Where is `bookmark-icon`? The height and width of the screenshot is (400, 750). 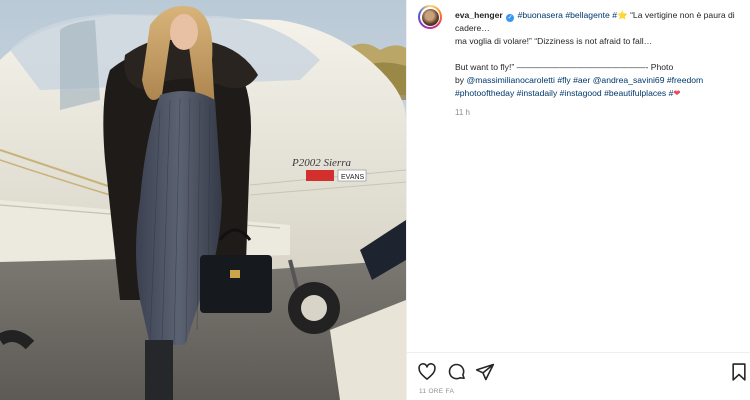
bookmark-icon is located at coordinates (739, 372).